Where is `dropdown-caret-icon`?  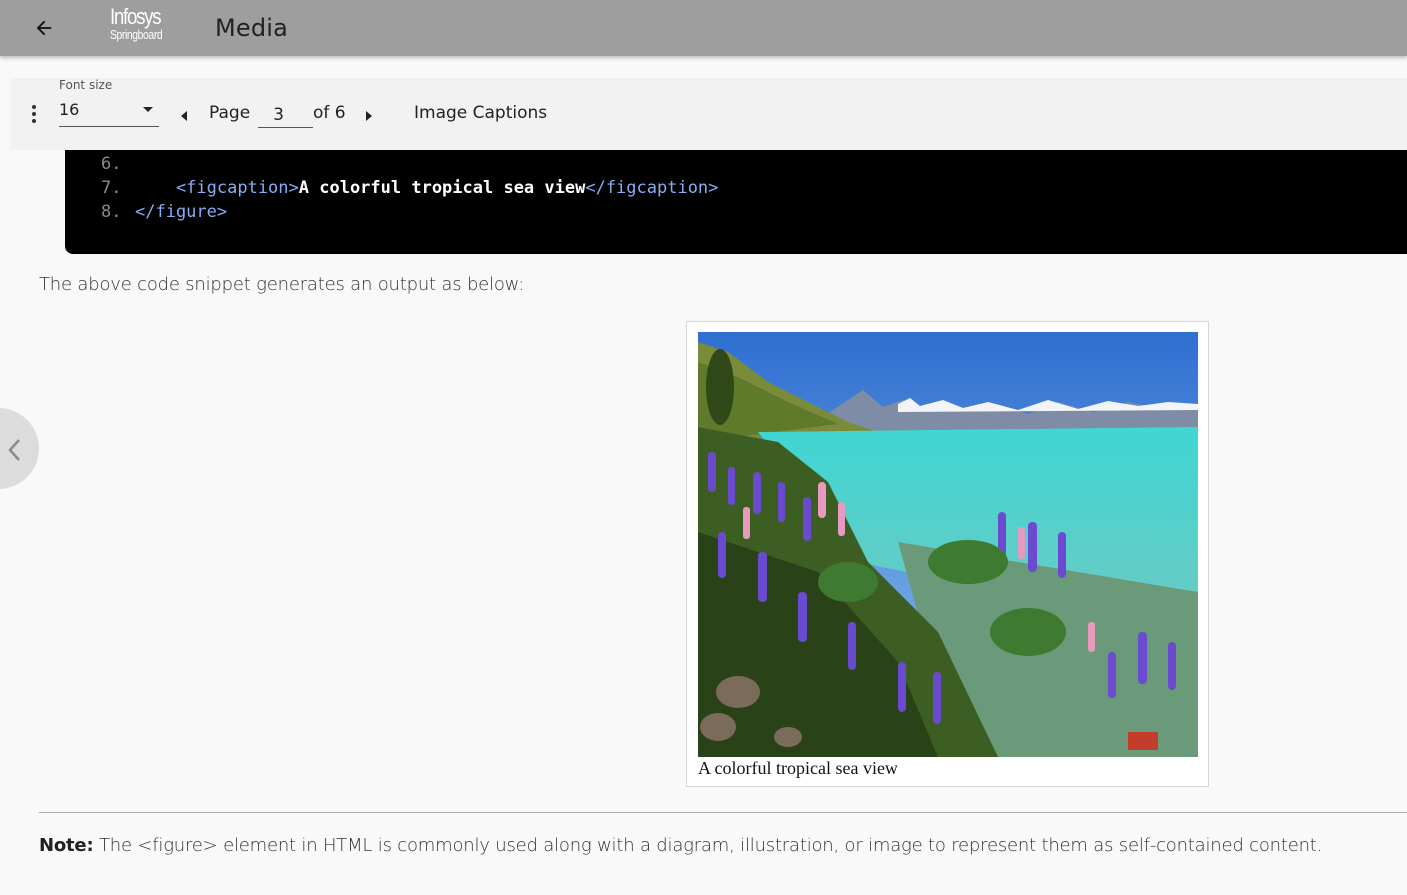
dropdown-caret-icon is located at coordinates (148, 109).